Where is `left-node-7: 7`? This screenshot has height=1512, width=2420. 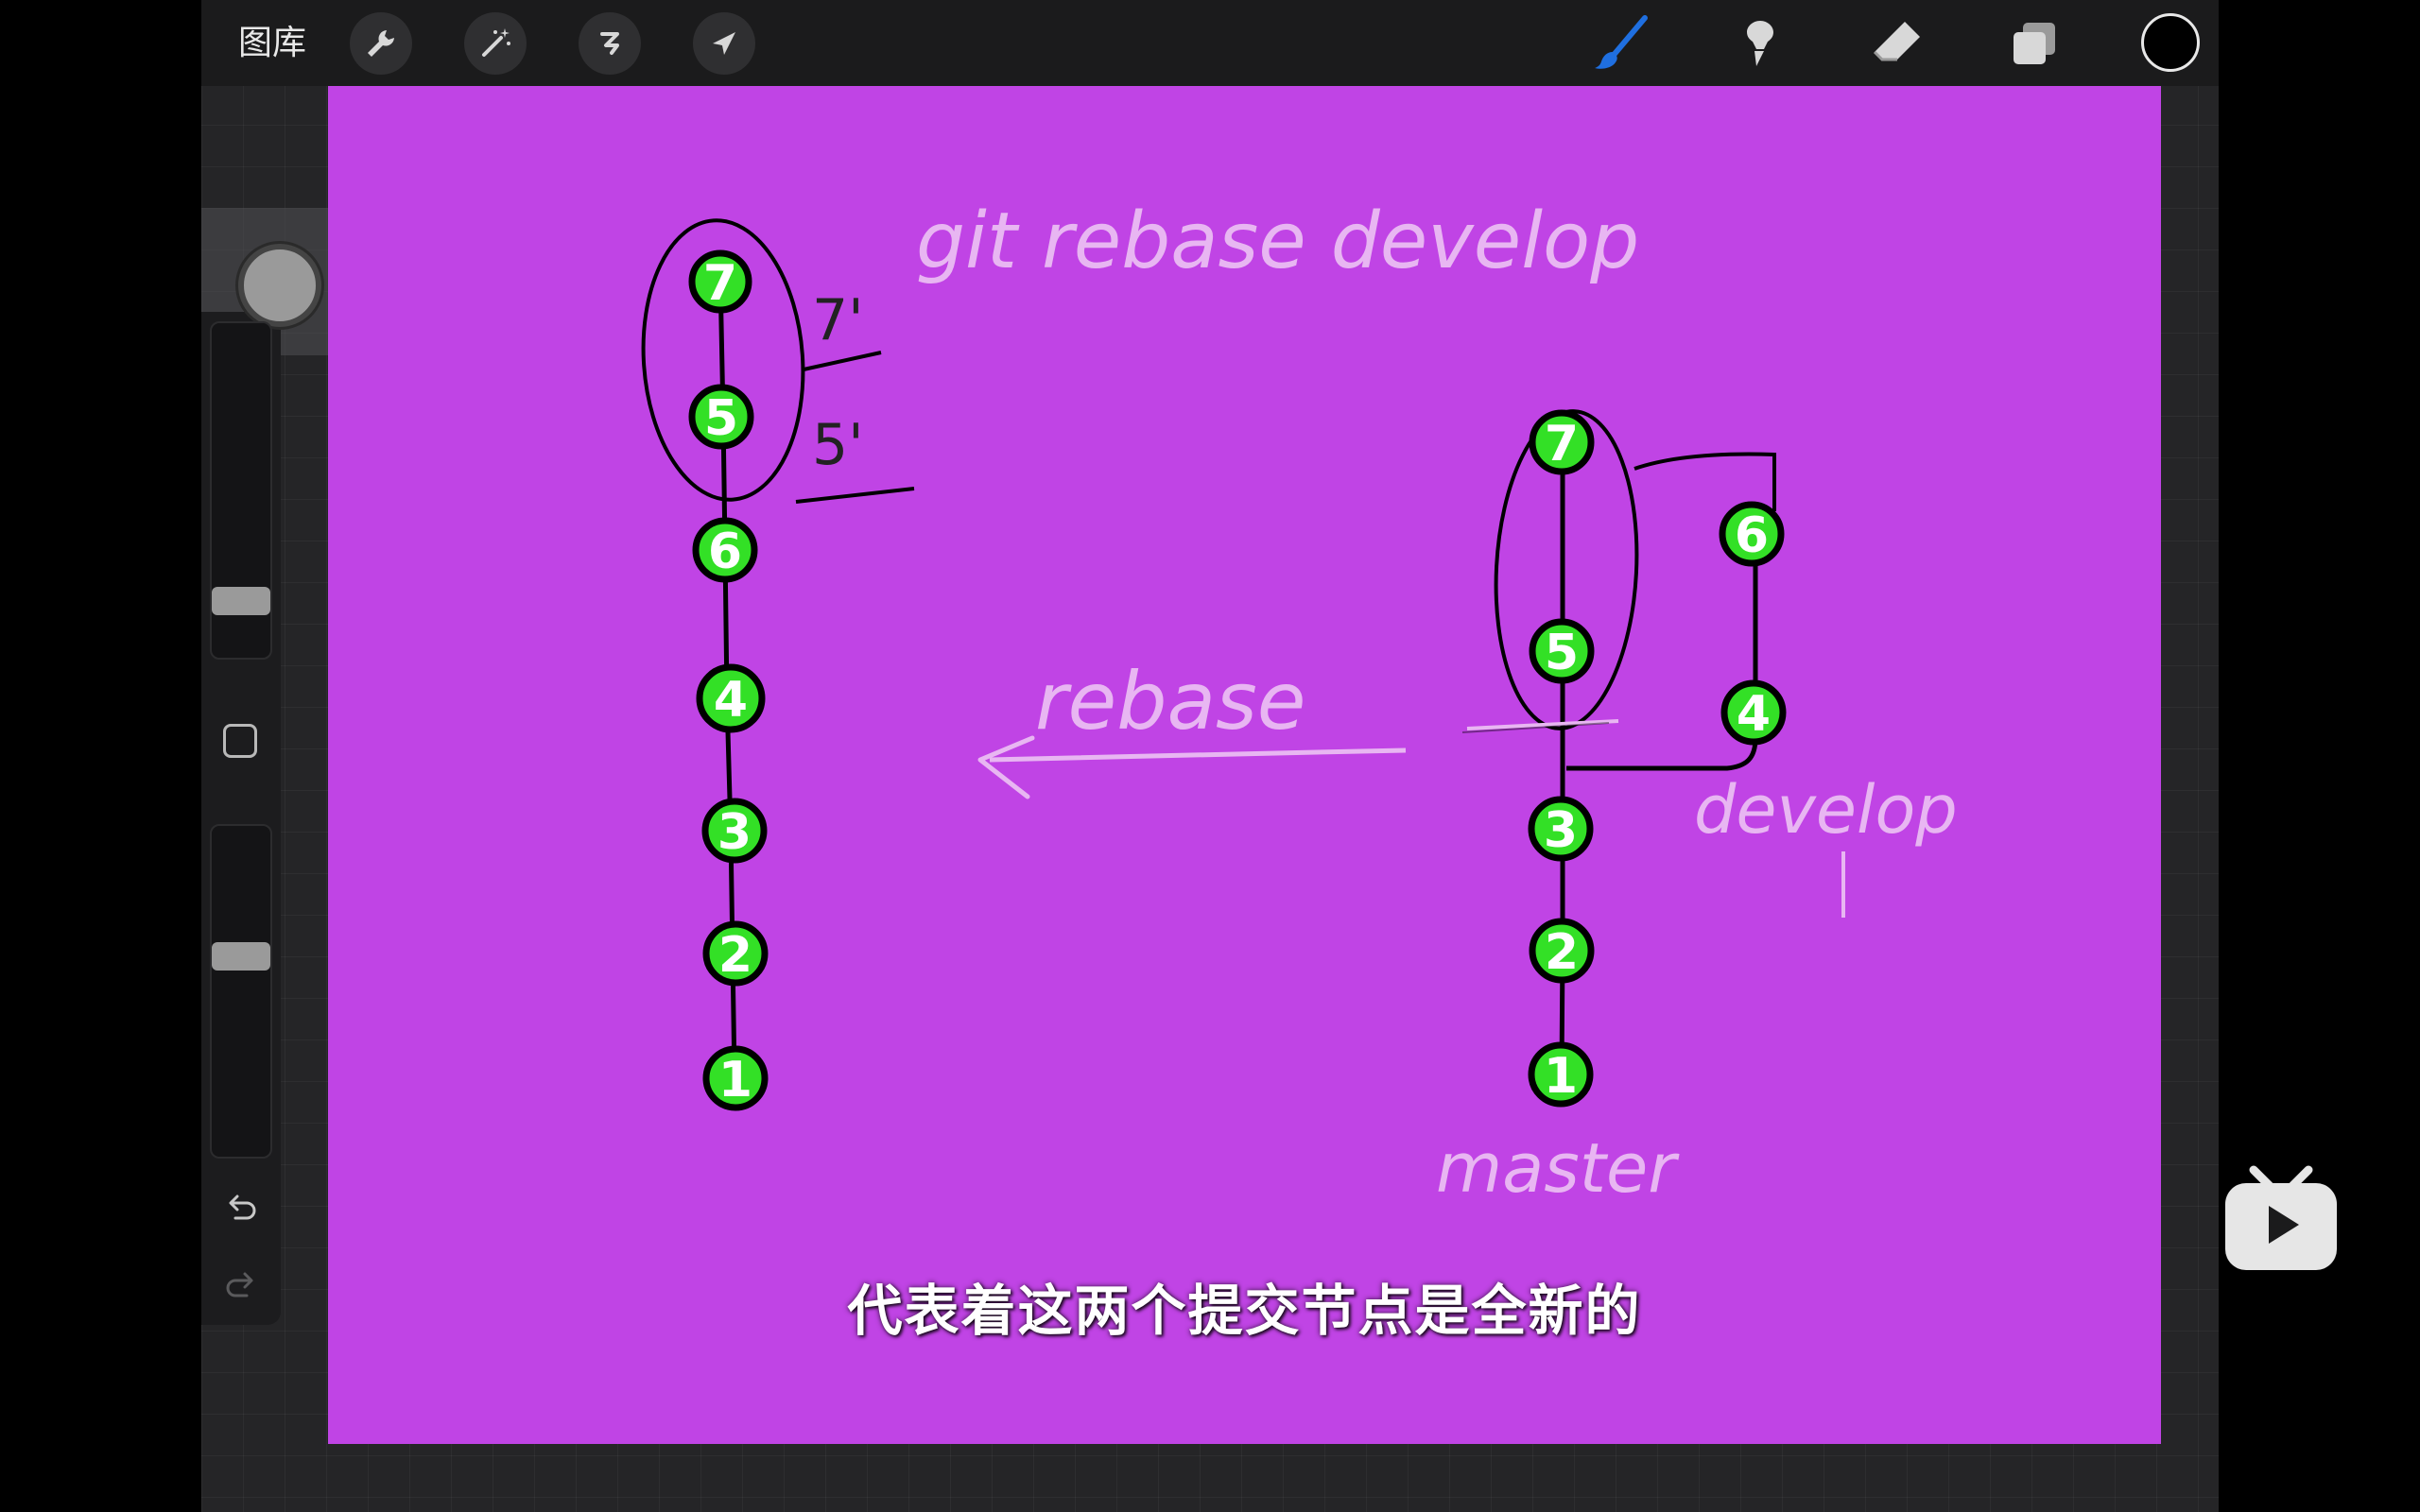
left-node-7: 7 is located at coordinates (720, 281).